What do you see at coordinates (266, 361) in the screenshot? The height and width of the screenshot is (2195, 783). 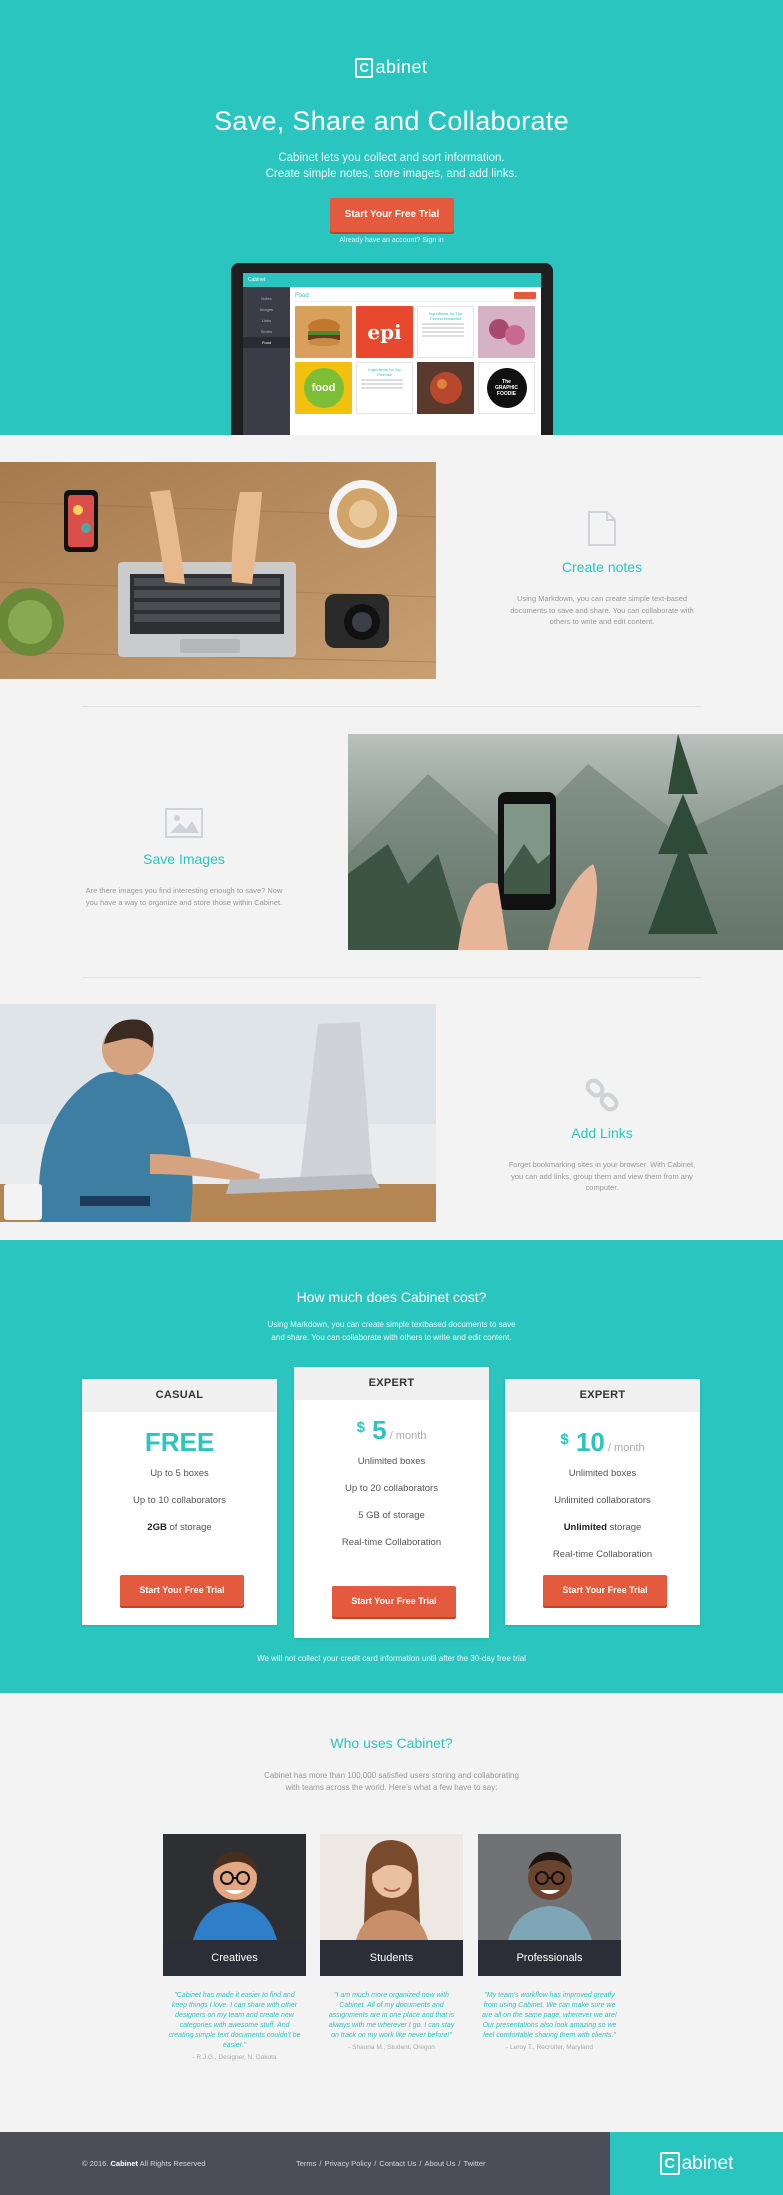 I see `app-sidebar: Notes Images Links Stores Food` at bounding box center [266, 361].